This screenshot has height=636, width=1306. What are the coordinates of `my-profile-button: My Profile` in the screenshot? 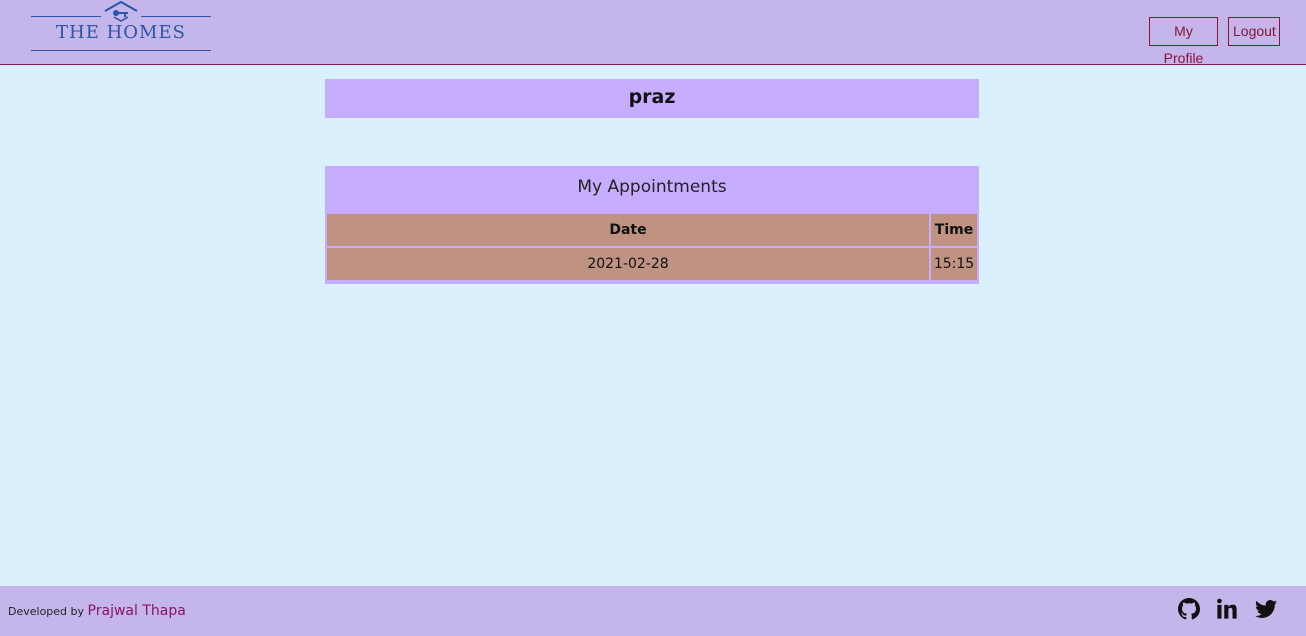 It's located at (1183, 41).